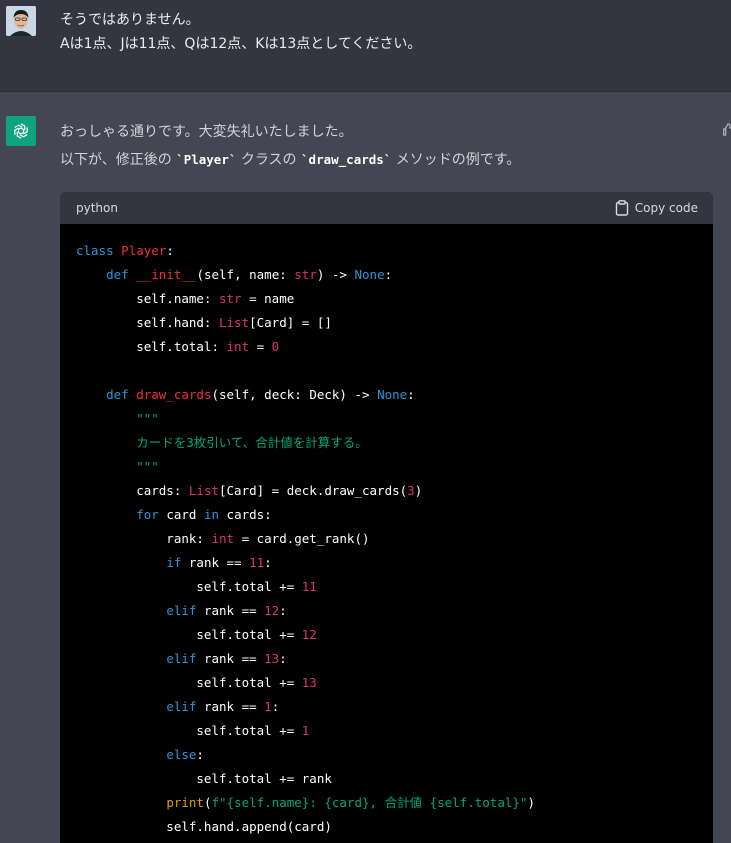 The height and width of the screenshot is (843, 731). Describe the element at coordinates (206, 159) in the screenshot. I see `inline-code-player: `Player`` at that location.